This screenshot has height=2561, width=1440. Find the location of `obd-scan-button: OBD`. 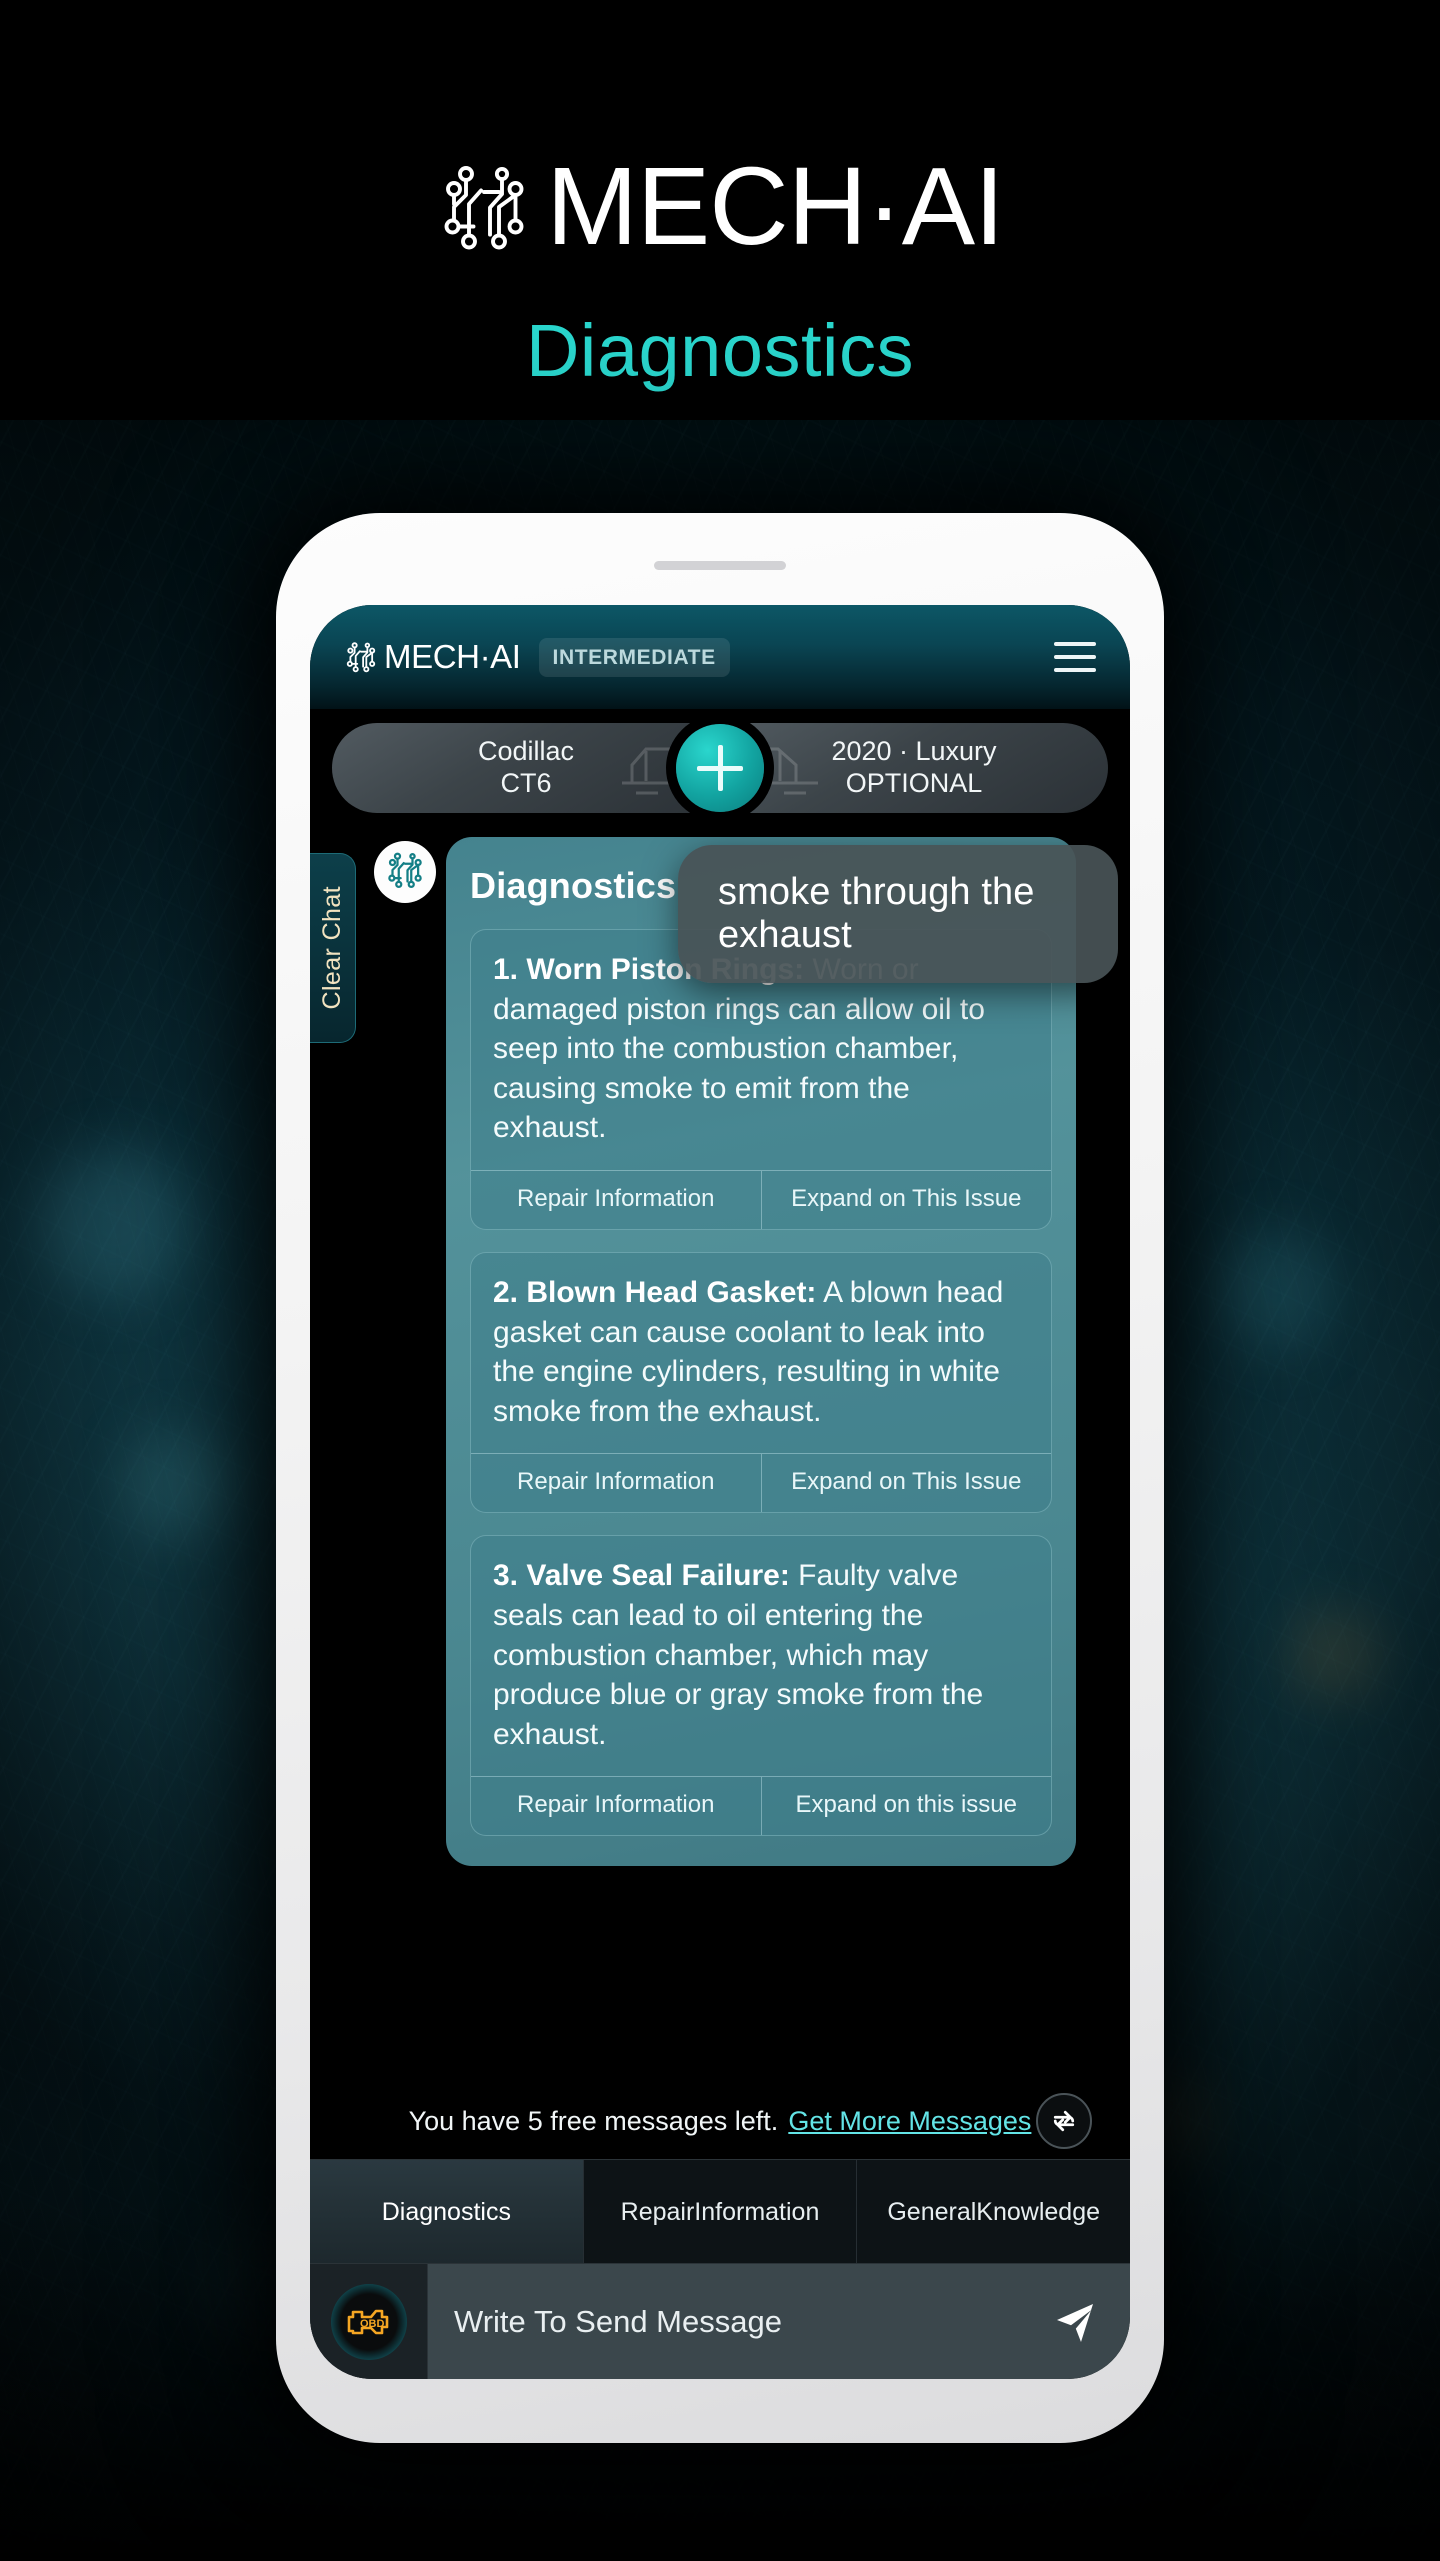

obd-scan-button: OBD is located at coordinates (369, 2321).